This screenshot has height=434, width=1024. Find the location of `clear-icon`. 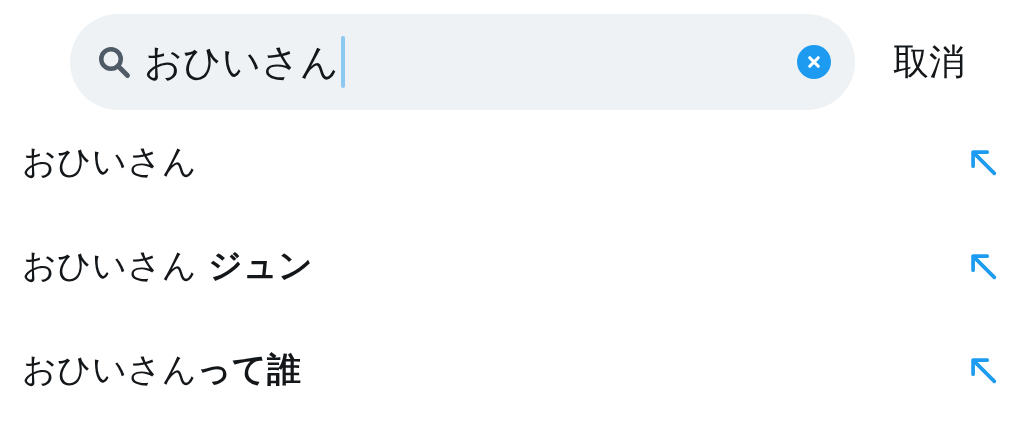

clear-icon is located at coordinates (814, 62).